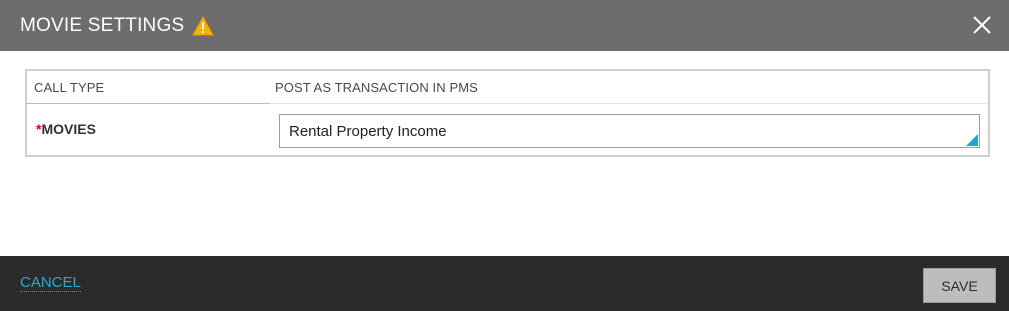  Describe the element at coordinates (50, 283) in the screenshot. I see `cancel-link: CANCEL` at that location.